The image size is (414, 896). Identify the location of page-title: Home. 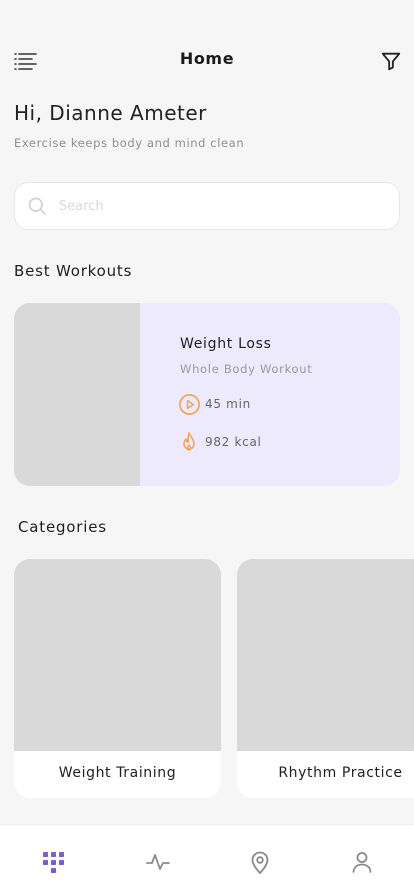
(207, 58).